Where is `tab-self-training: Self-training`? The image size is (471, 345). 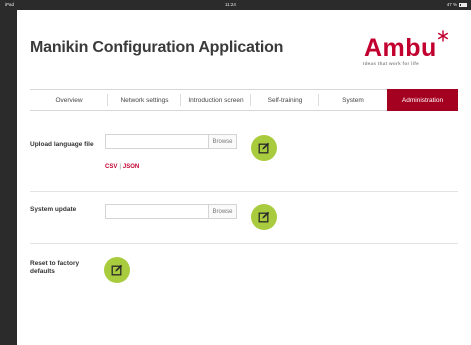
tab-self-training: Self-training is located at coordinates (285, 100).